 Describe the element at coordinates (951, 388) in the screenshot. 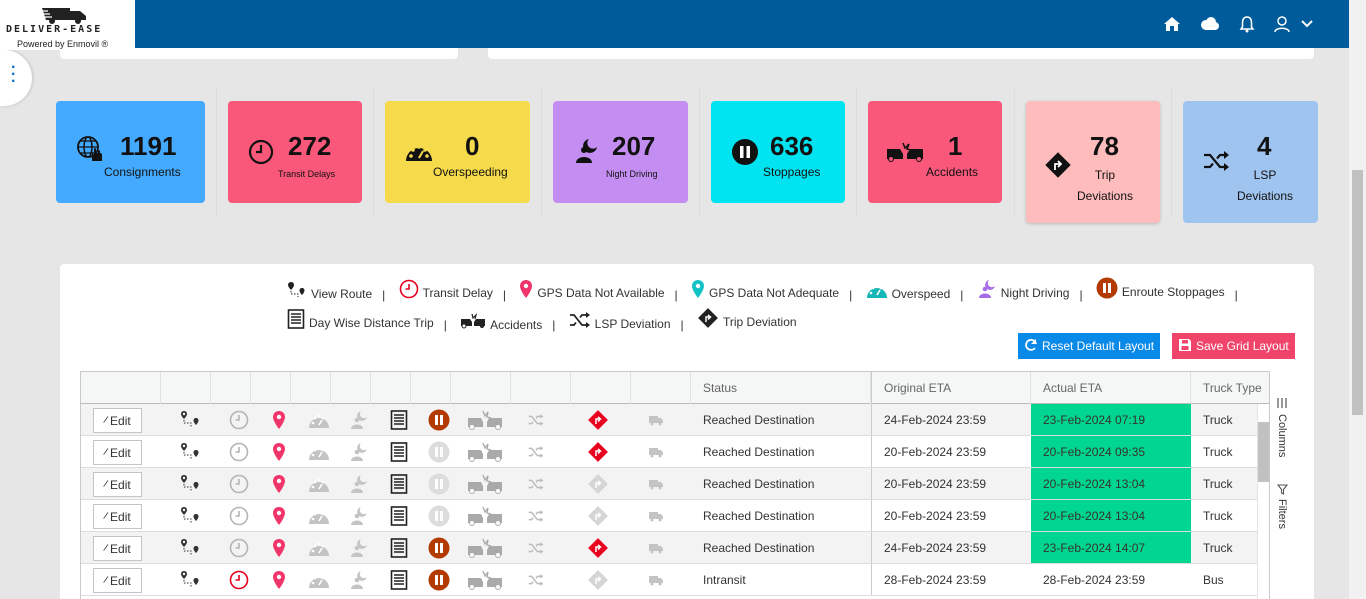

I see `header-original-eta: Original ETA` at that location.